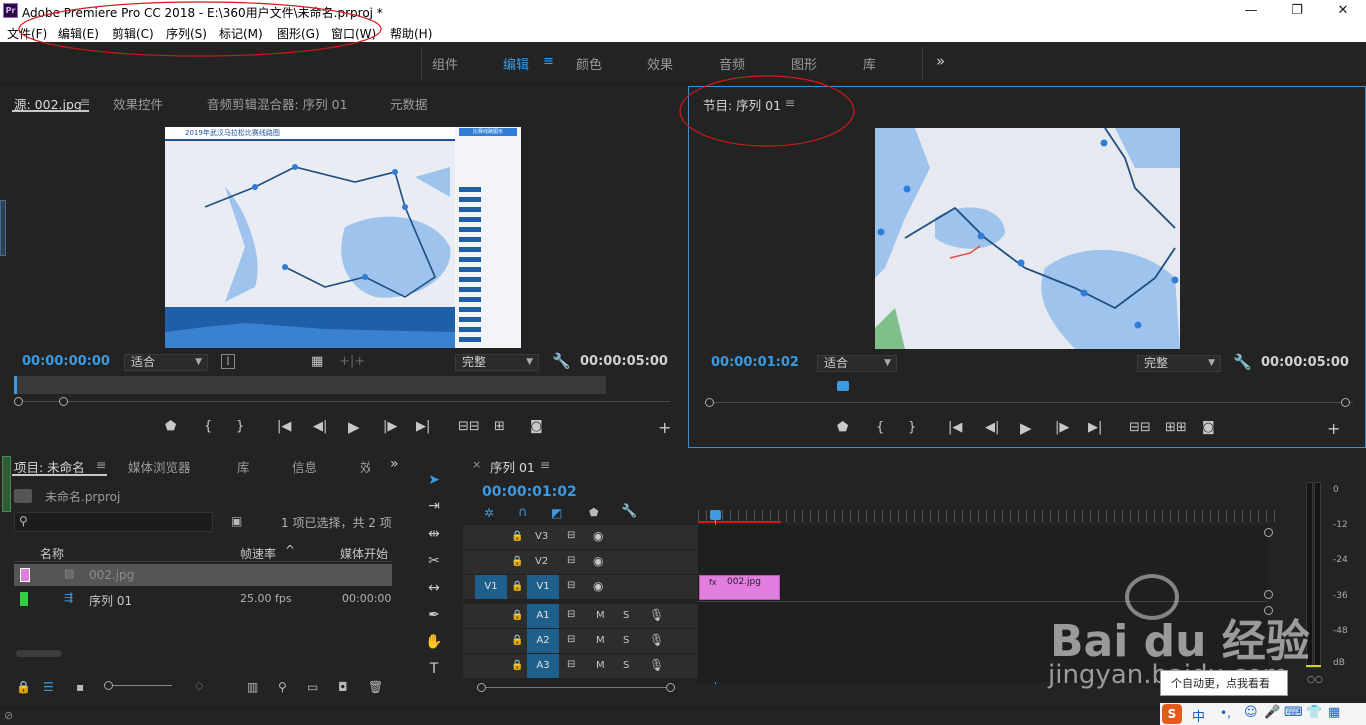 The width and height of the screenshot is (1366, 725). Describe the element at coordinates (39, 653) in the screenshot. I see `horizontal-scrollbar` at that location.